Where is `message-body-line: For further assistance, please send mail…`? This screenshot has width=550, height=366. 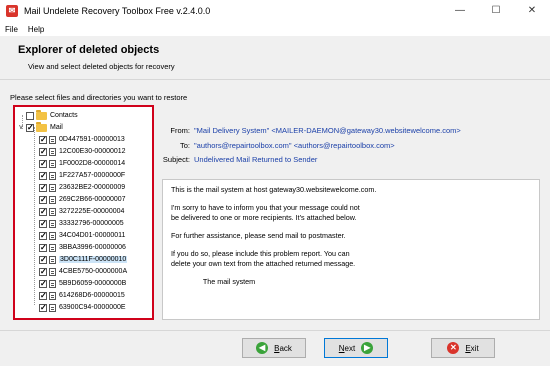 message-body-line: For further assistance, please send mail… is located at coordinates (258, 235).